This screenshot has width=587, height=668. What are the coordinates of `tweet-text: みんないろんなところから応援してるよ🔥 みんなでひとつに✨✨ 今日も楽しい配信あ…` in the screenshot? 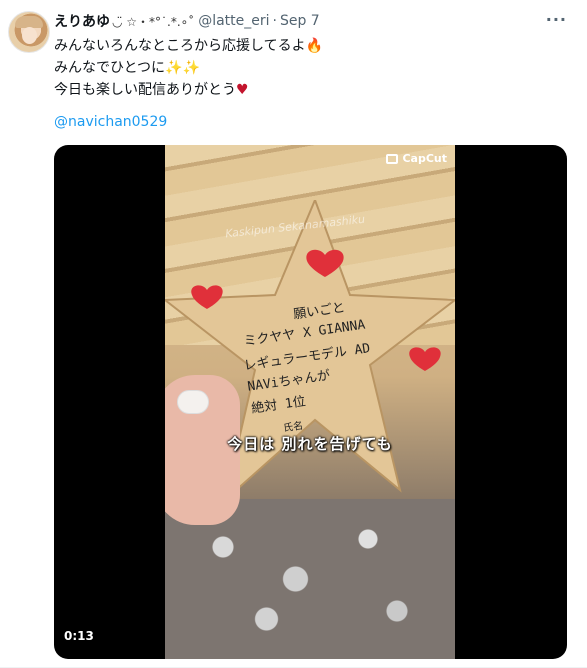 It's located at (304, 68).